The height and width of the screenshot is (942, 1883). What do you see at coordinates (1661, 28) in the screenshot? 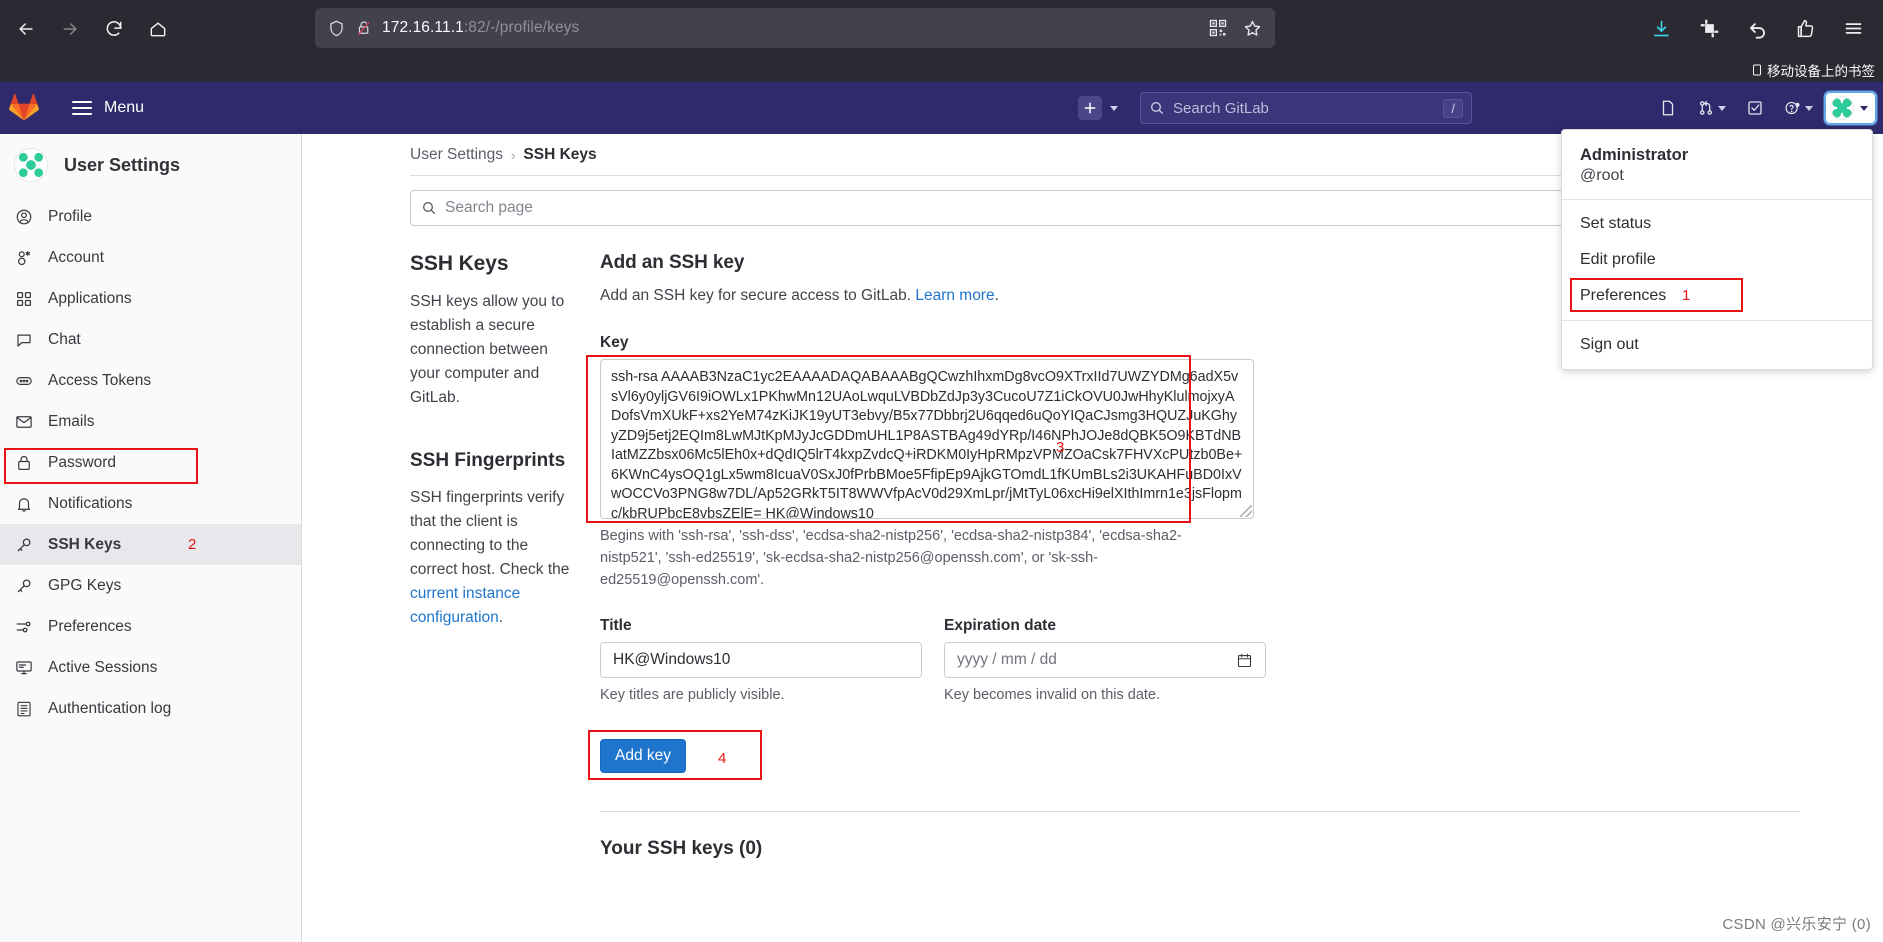
I see `downloads-button` at bounding box center [1661, 28].